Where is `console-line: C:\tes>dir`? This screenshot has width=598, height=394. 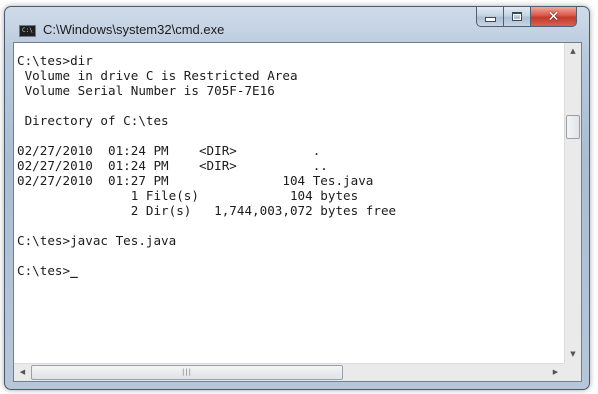
console-line: C:\tes>dir is located at coordinates (55, 60).